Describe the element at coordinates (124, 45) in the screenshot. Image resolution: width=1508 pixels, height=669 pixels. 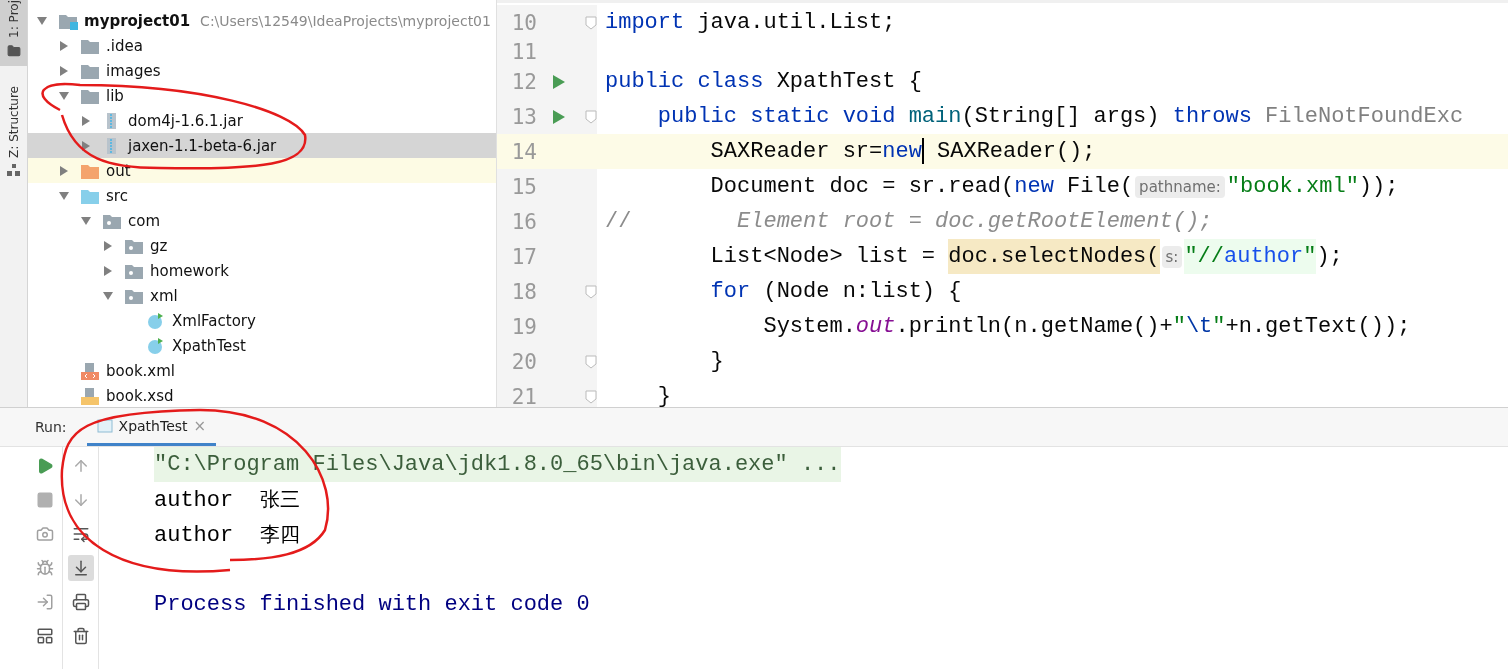
I see `tree-item: .idea` at that location.